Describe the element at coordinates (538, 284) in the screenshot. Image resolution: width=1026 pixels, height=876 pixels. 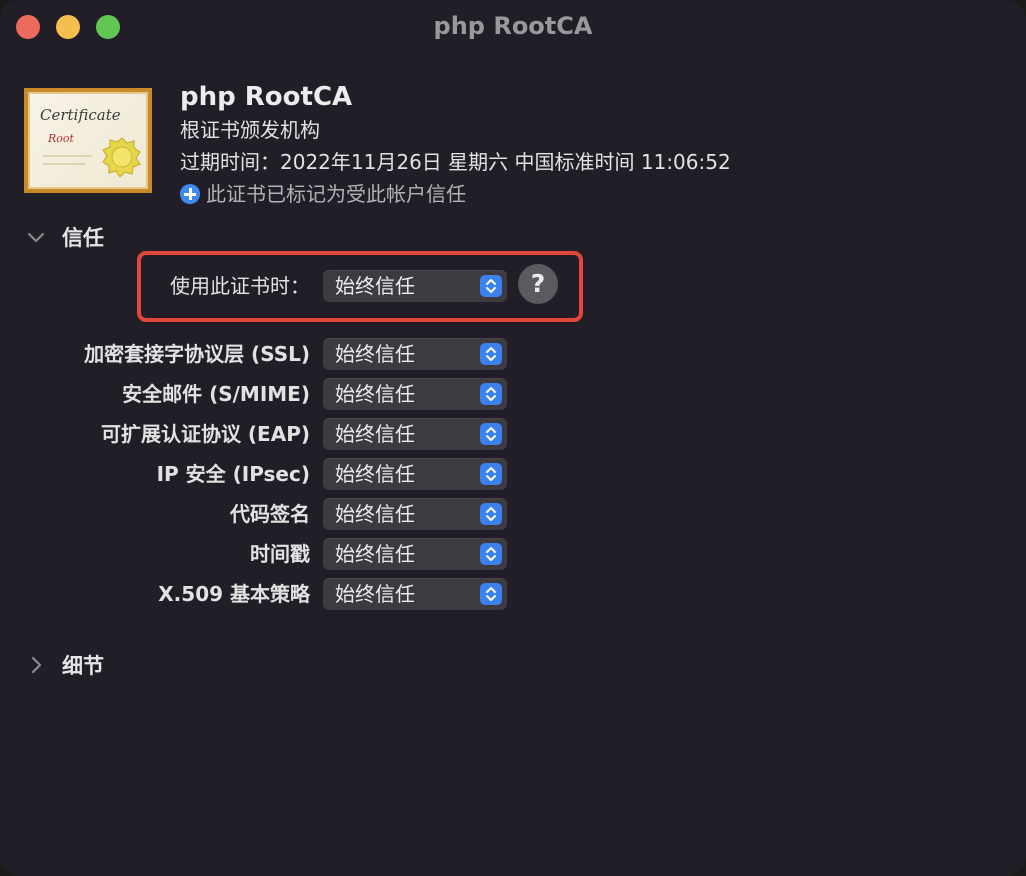
I see `help-button: ?` at that location.